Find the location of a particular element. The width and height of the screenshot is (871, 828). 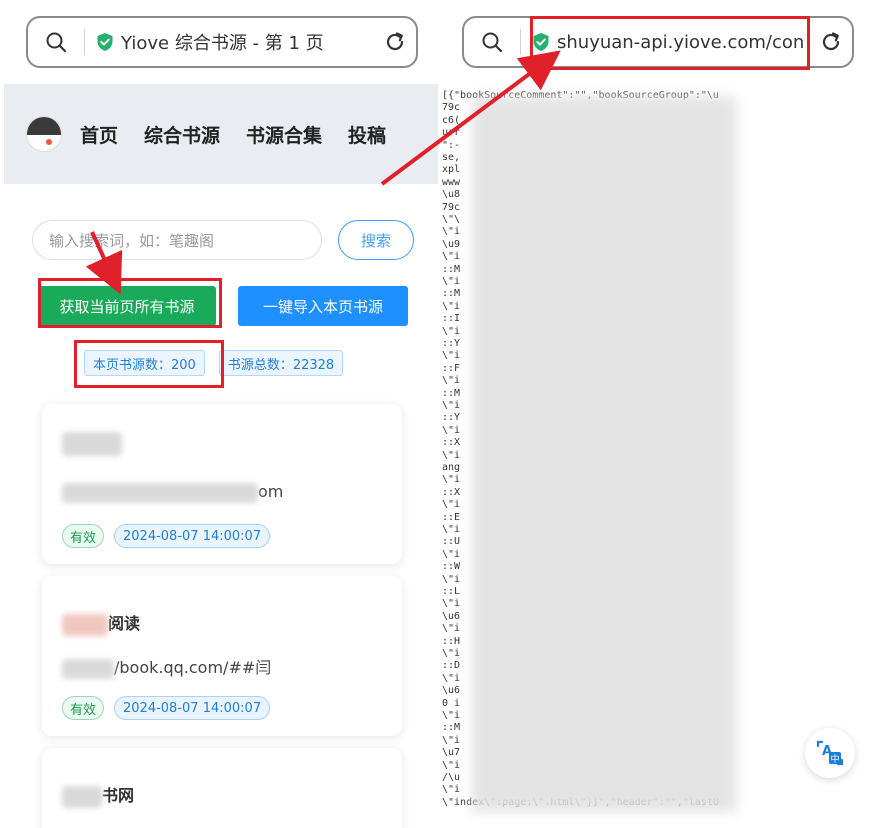

arrow-to-button is located at coordinates (104, 263).